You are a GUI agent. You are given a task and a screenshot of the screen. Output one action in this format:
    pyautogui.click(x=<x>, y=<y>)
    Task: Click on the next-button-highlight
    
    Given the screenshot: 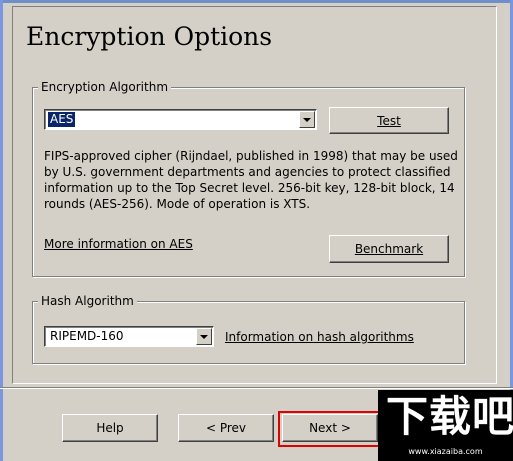 What is the action you would take?
    pyautogui.click(x=330, y=429)
    